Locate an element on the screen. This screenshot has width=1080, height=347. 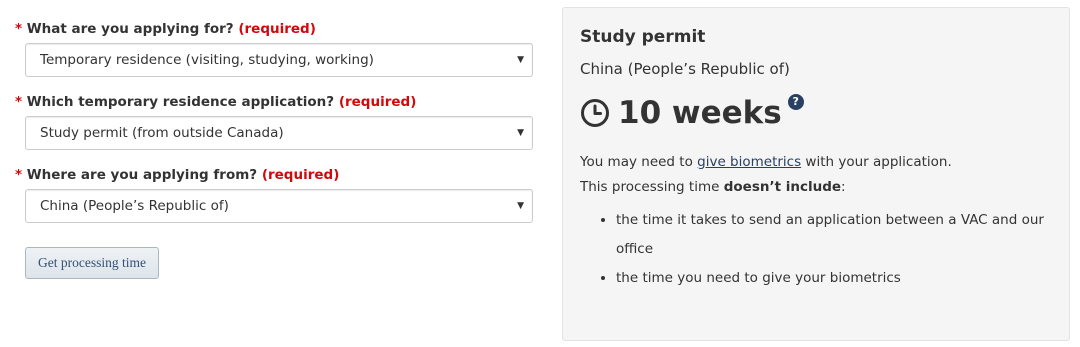
result-country: China (People’s Republic of) is located at coordinates (685, 69).